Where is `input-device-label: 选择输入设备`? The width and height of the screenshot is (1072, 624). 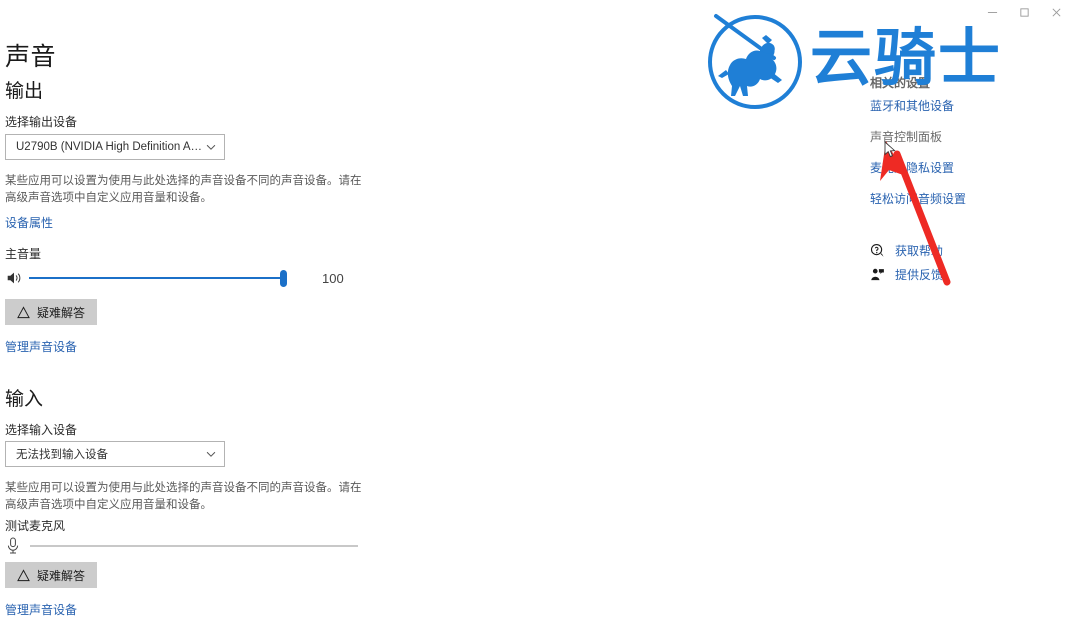 input-device-label: 选择输入设备 is located at coordinates (41, 430).